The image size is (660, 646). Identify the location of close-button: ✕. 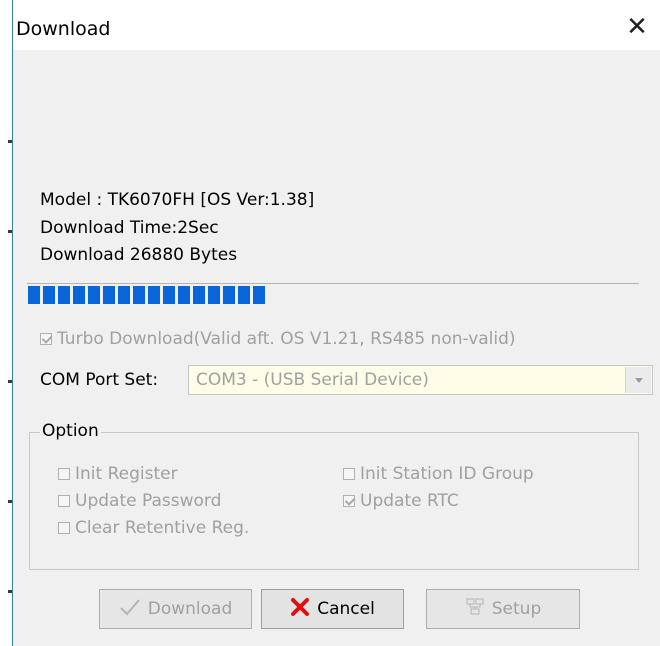
(637, 27).